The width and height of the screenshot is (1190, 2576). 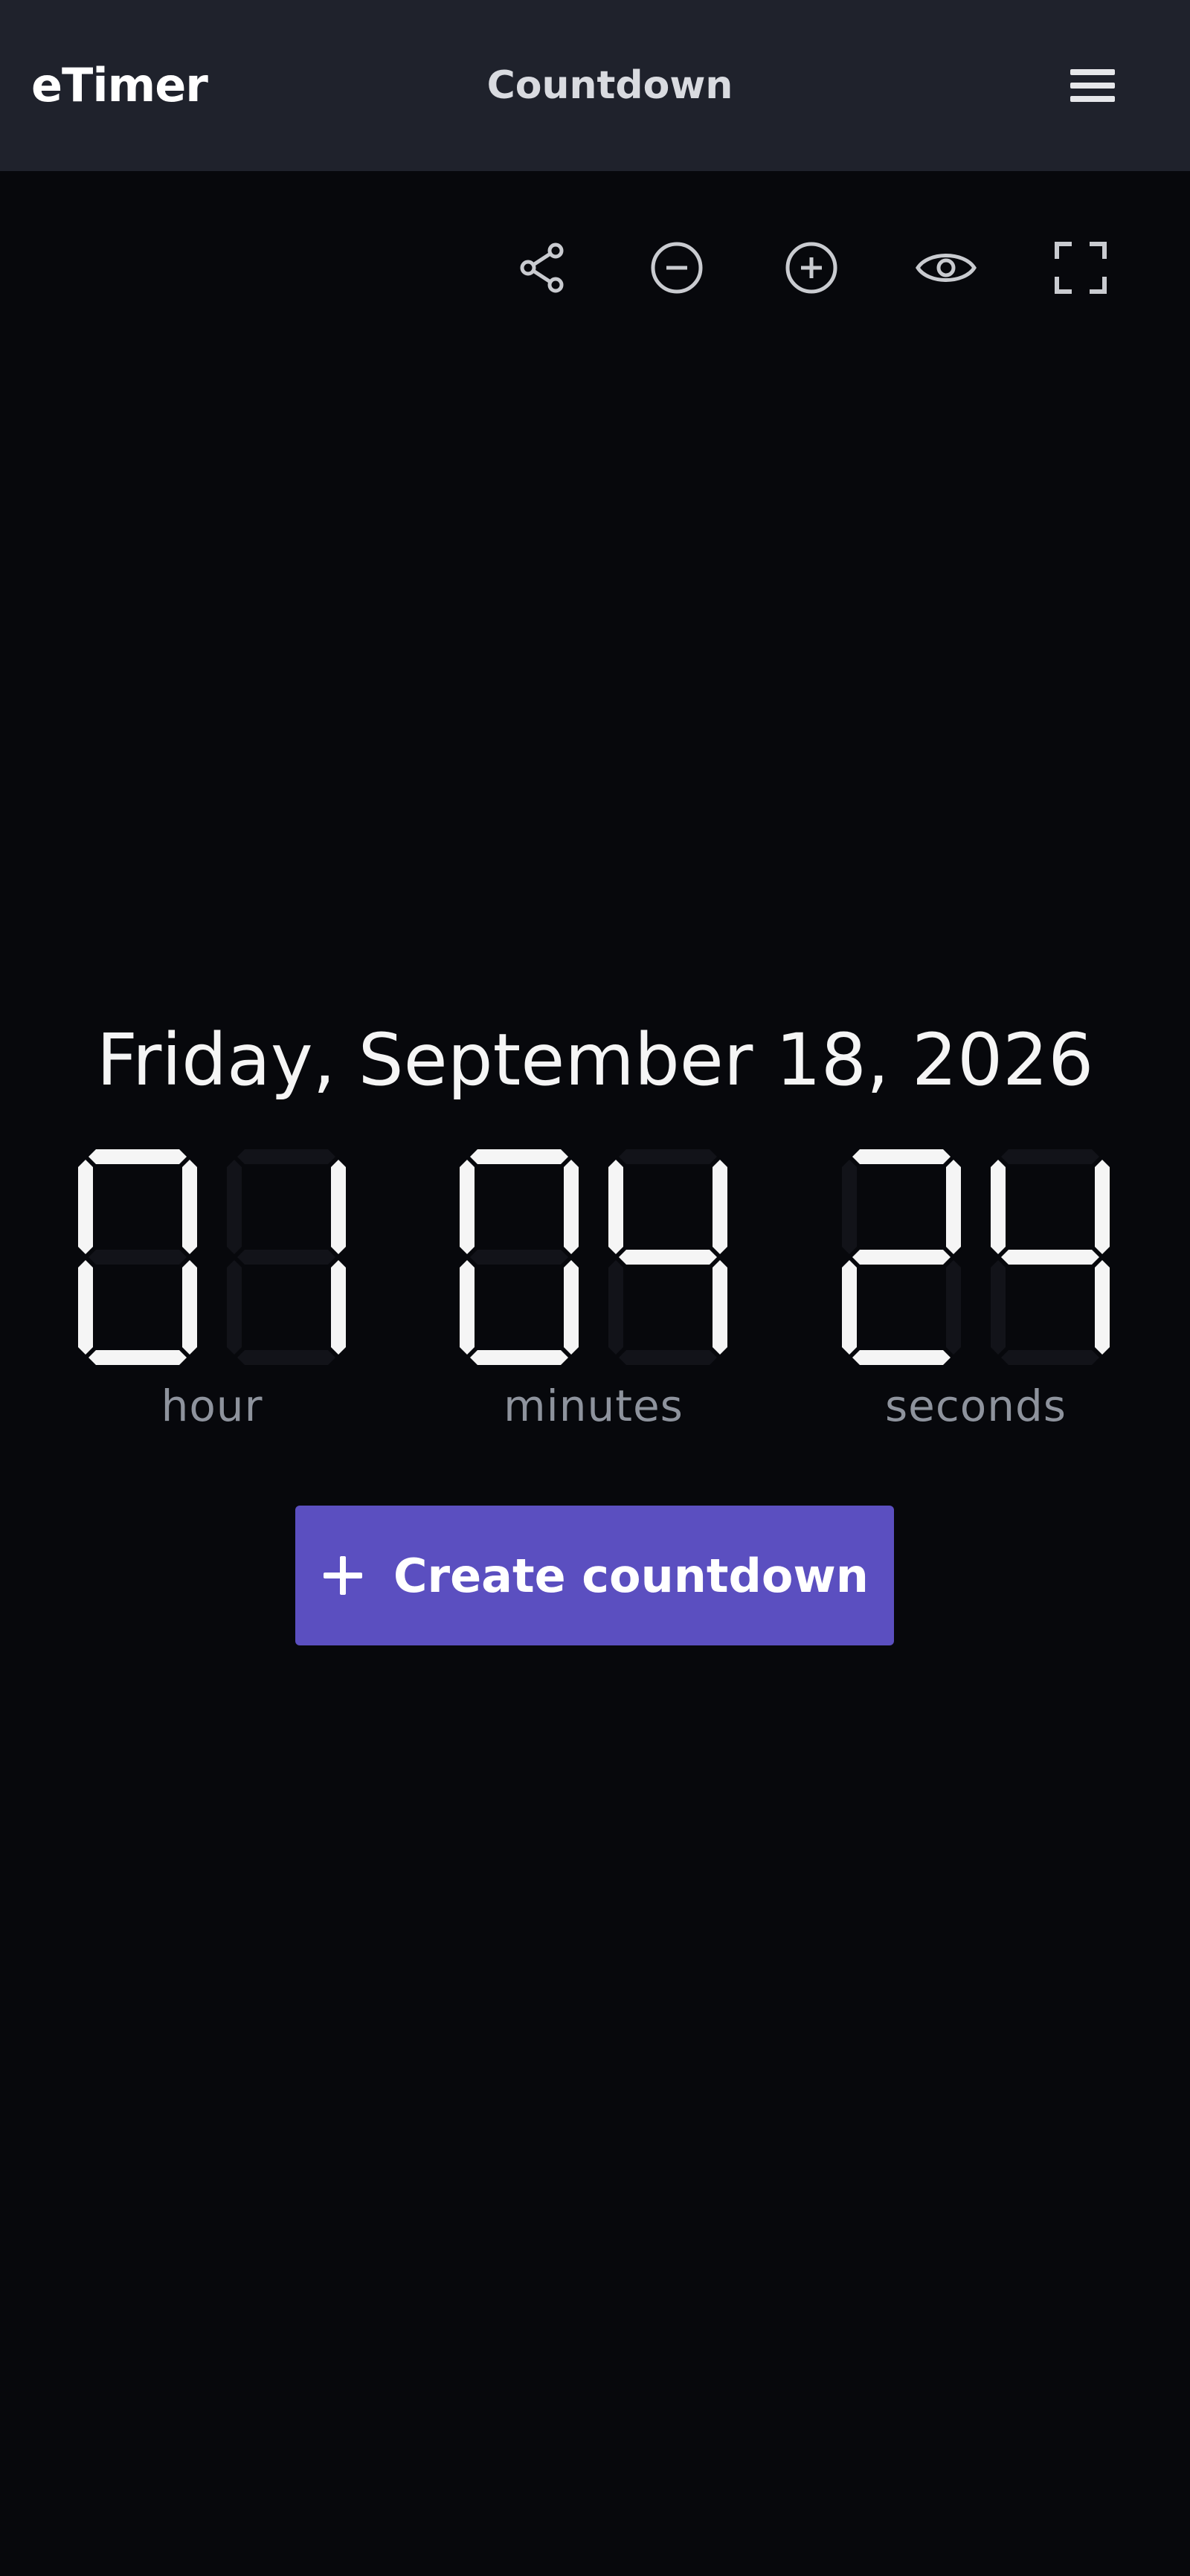 What do you see at coordinates (594, 1406) in the screenshot?
I see `minutes-label: minutes` at bounding box center [594, 1406].